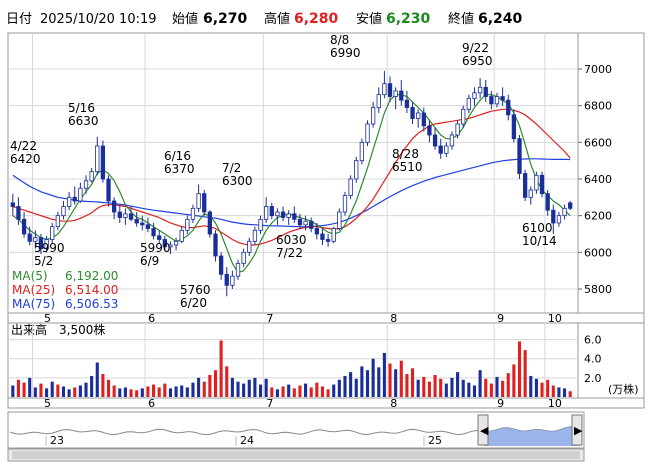 The height and width of the screenshot is (470, 653). I want to click on navigator-left-arrow-icon: ◀, so click(484, 430).